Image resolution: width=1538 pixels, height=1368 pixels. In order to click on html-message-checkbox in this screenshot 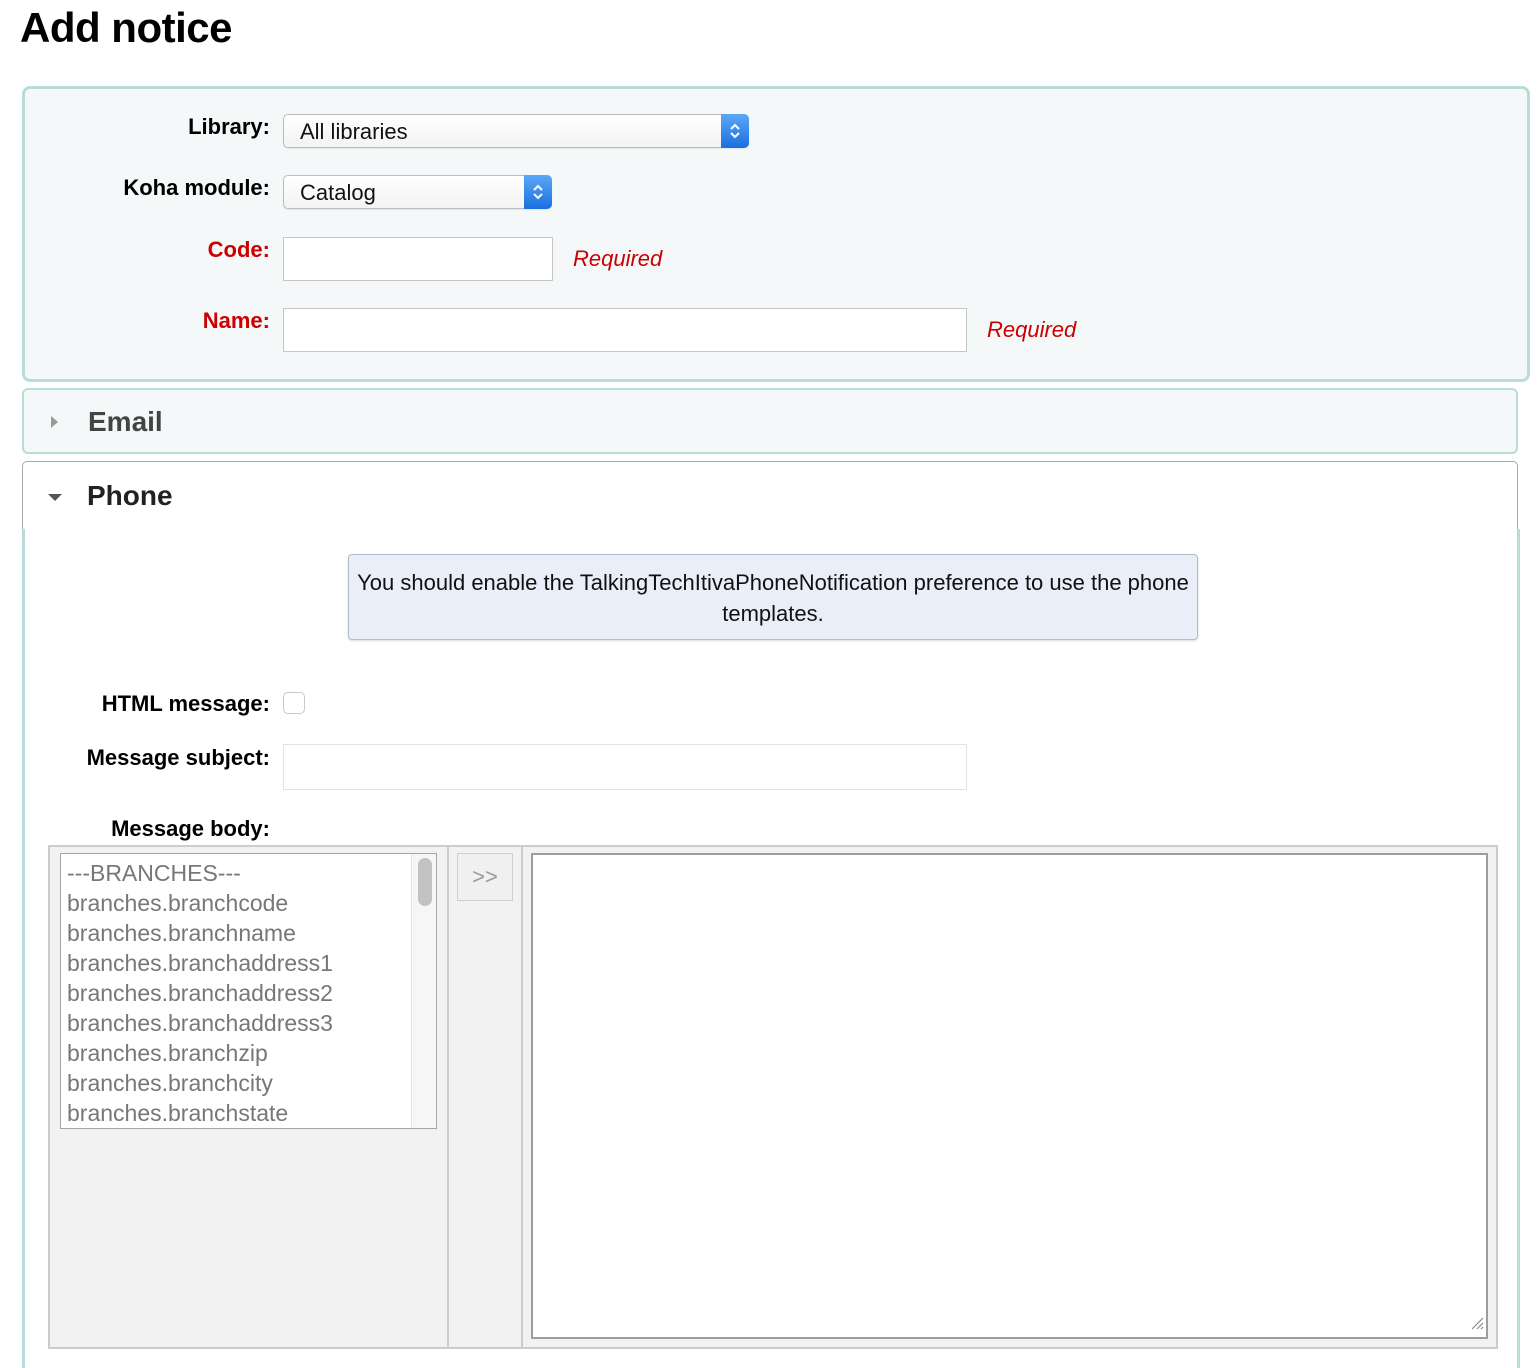, I will do `click(294, 703)`.